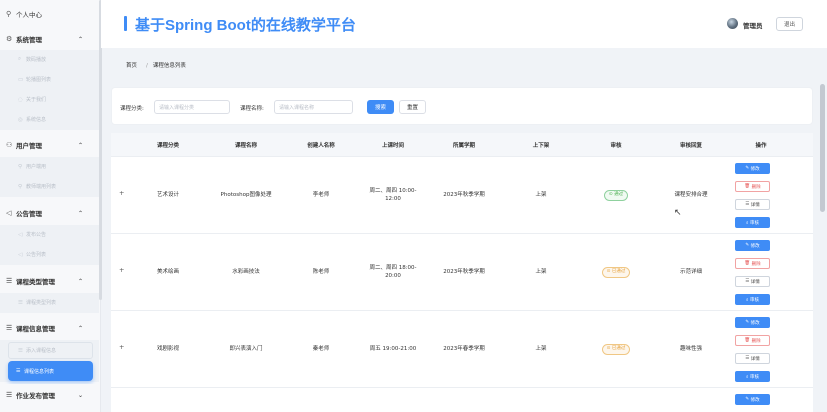 The width and height of the screenshot is (827, 412). I want to click on col-actions: 操作, so click(761, 146).